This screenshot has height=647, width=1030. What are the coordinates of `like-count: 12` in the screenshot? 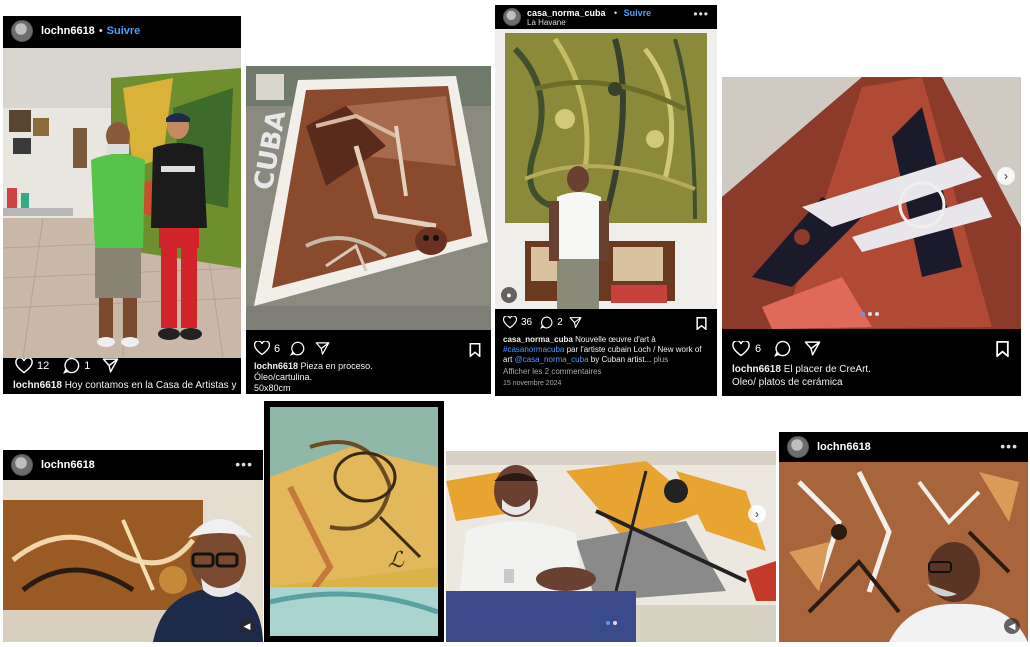 It's located at (43, 366).